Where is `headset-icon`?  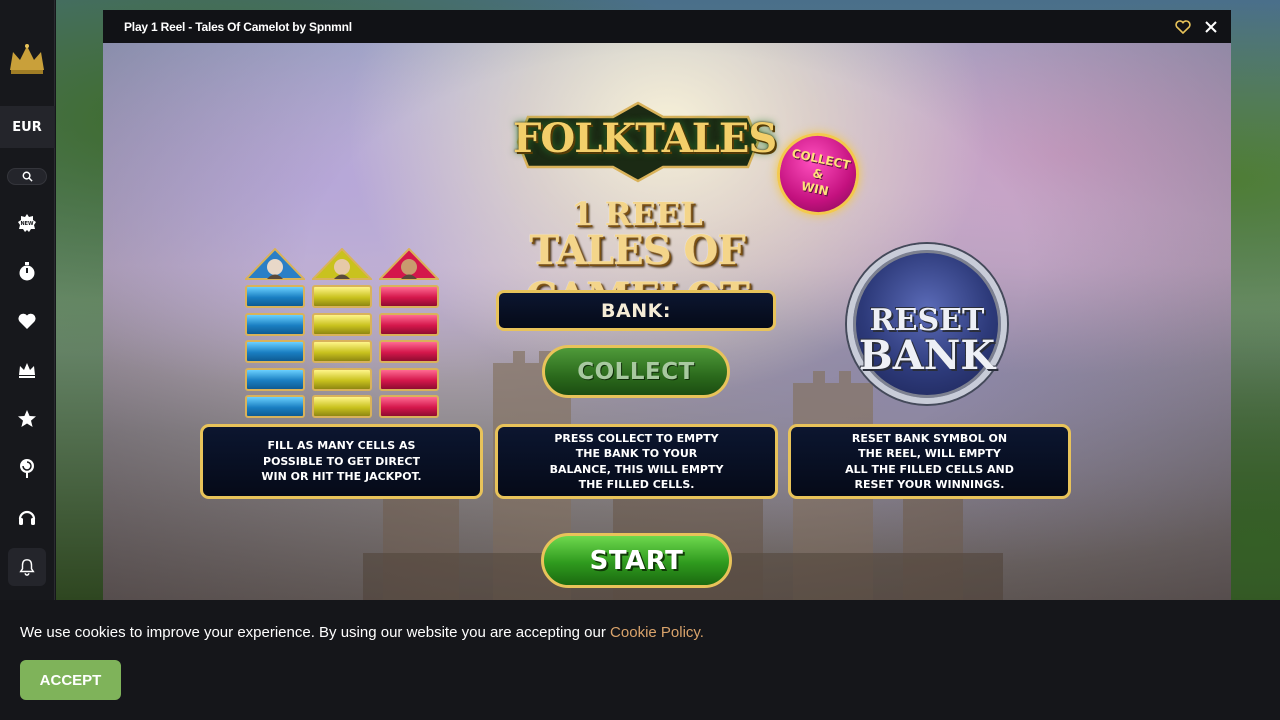 headset-icon is located at coordinates (27, 517).